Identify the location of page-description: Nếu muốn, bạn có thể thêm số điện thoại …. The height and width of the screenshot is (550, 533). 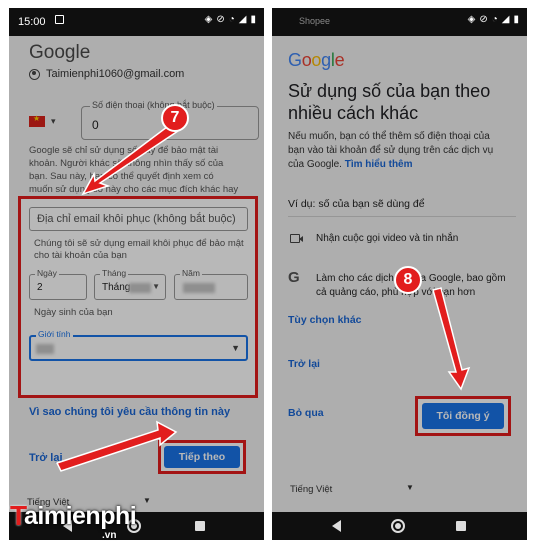
(398, 151).